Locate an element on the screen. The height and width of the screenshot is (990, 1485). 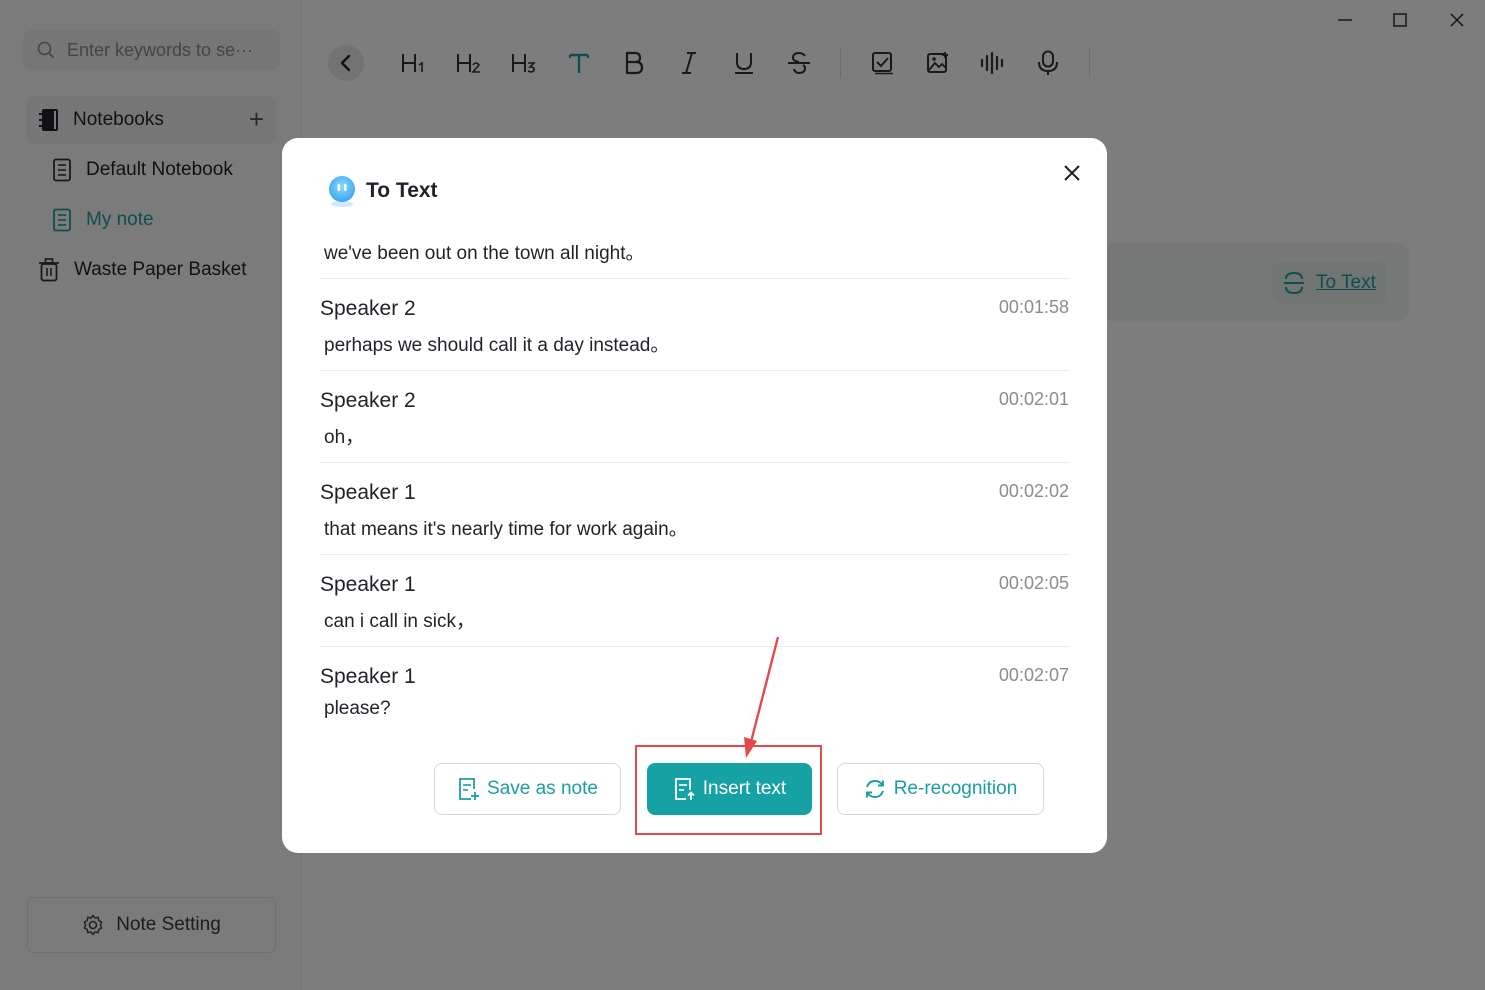
transcript-text: oh， is located at coordinates (344, 437).